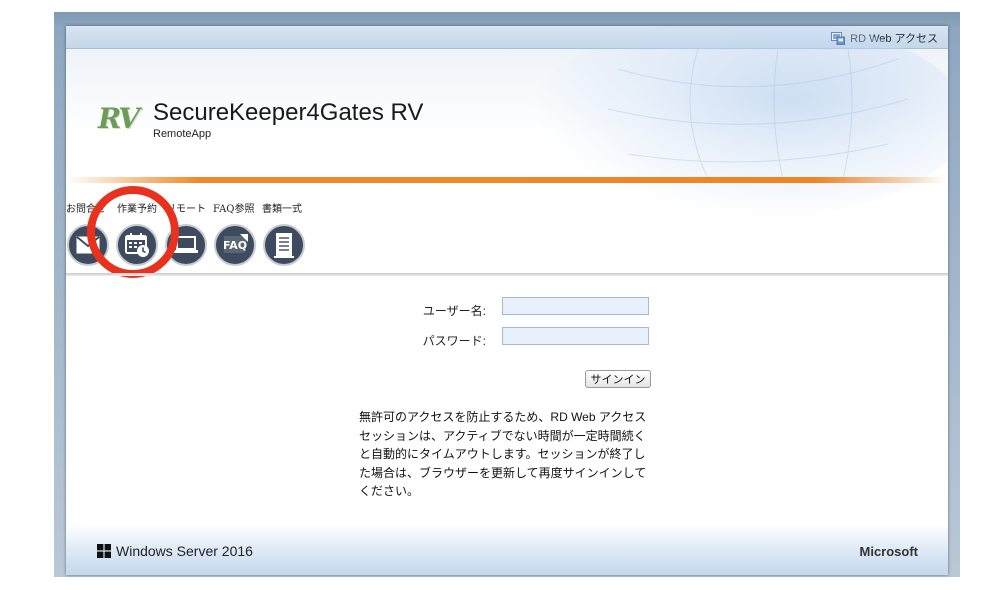 This screenshot has height=590, width=1000. What do you see at coordinates (137, 245) in the screenshot?
I see `calendar-clock-icon` at bounding box center [137, 245].